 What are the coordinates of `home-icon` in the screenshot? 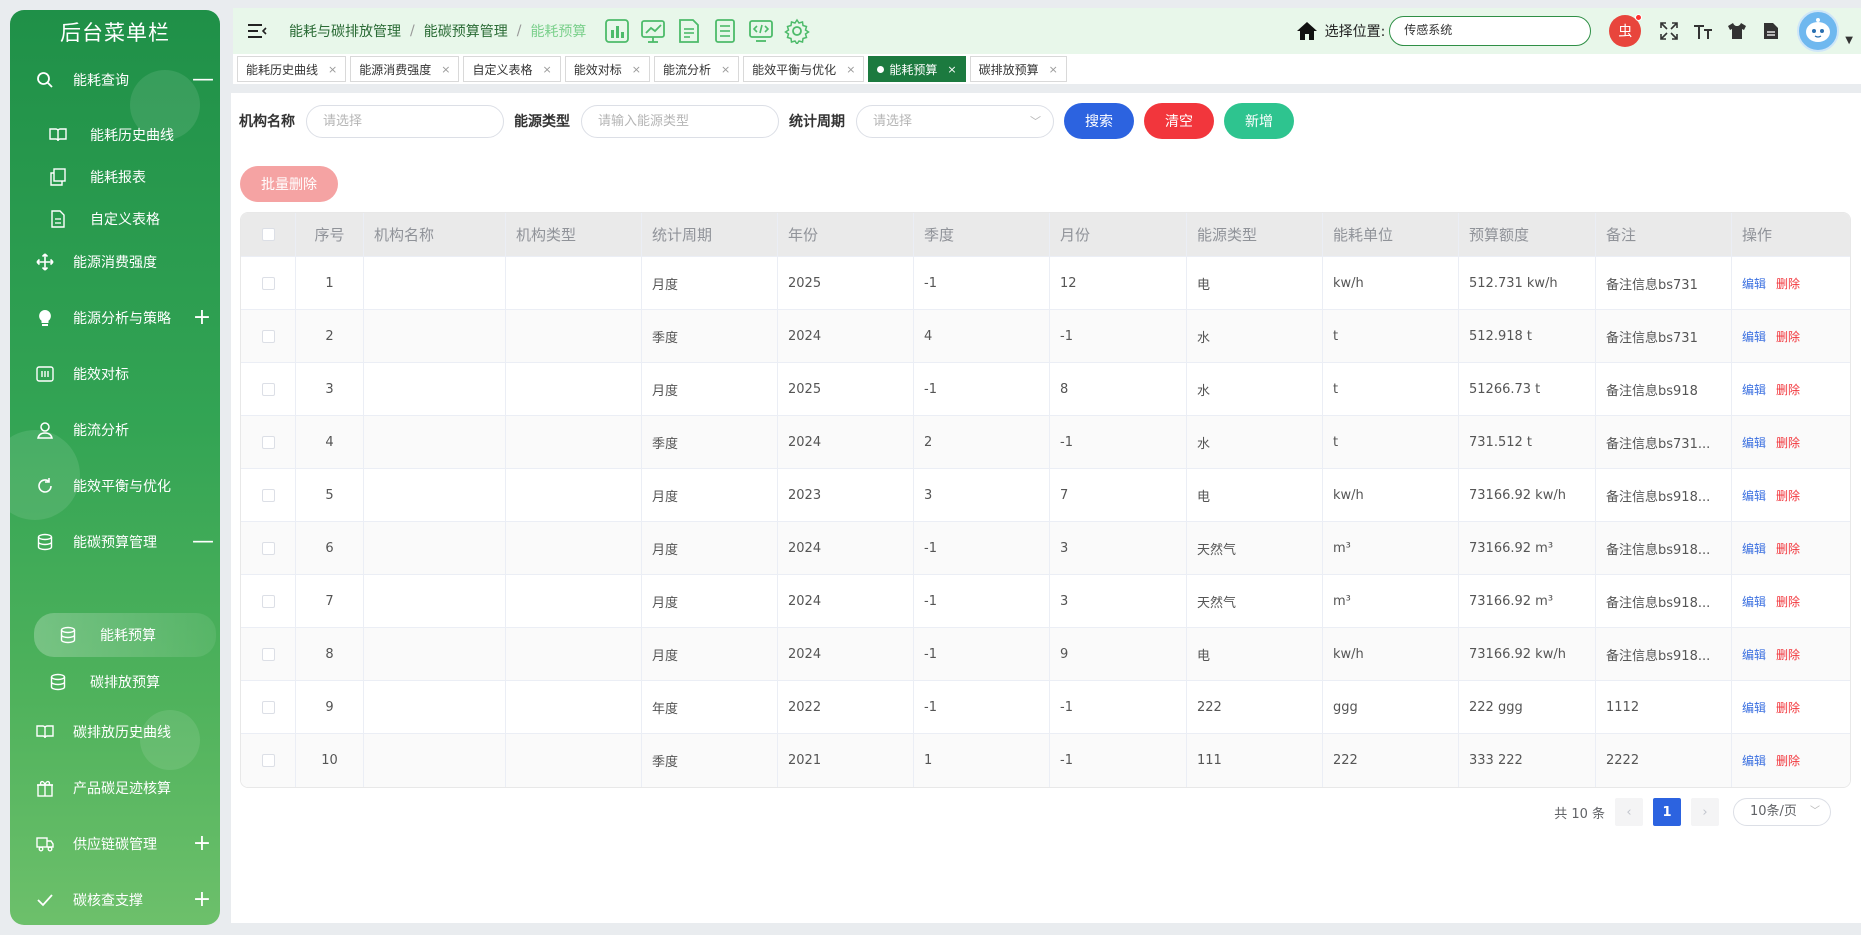 It's located at (1307, 31).